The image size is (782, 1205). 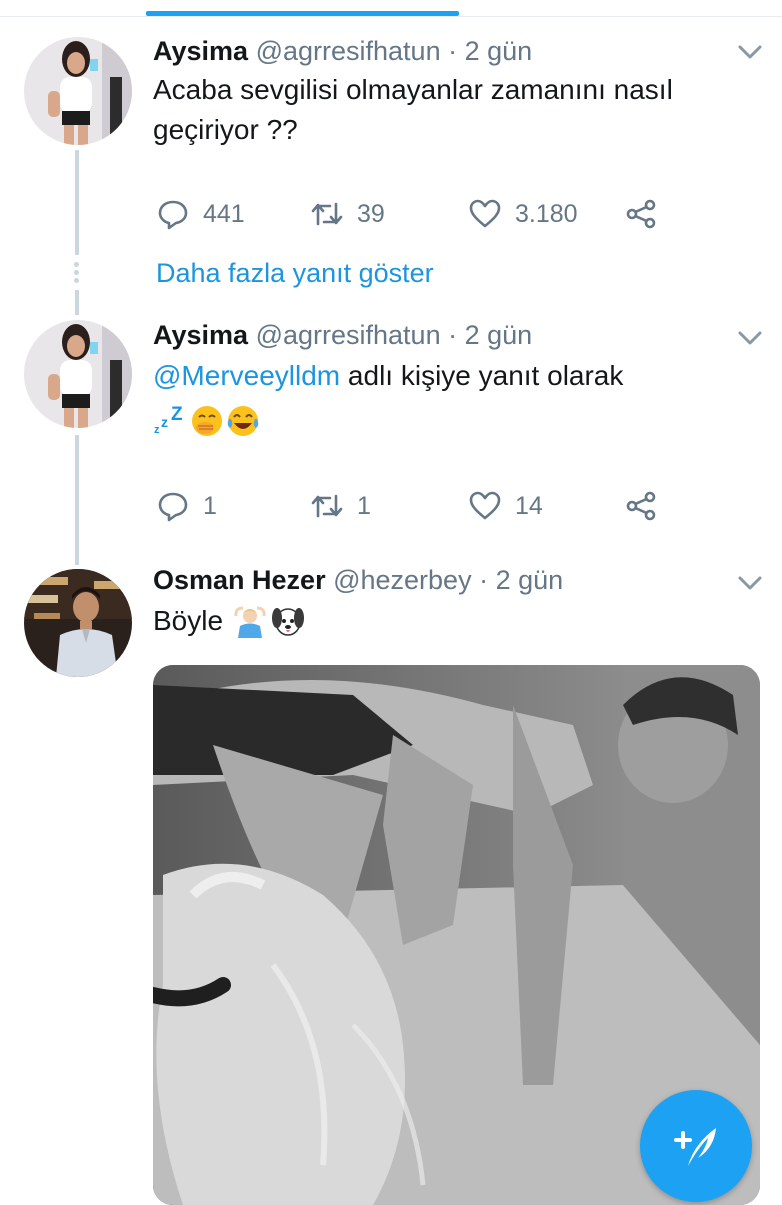 I want to click on sleeping-zzz-icon: z z Z, so click(x=168, y=420).